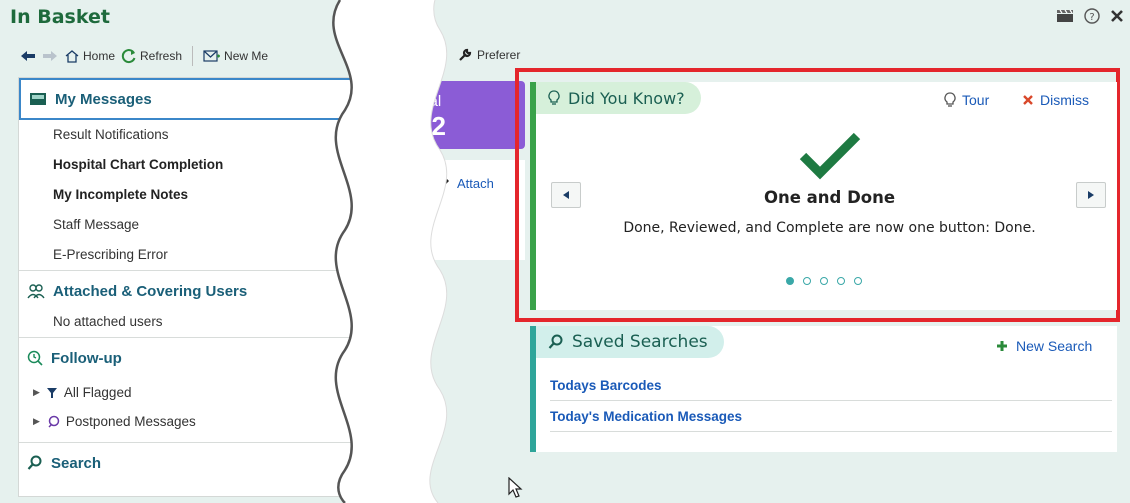 Image resolution: width=1130 pixels, height=503 pixels. I want to click on close-icon, so click(1117, 16).